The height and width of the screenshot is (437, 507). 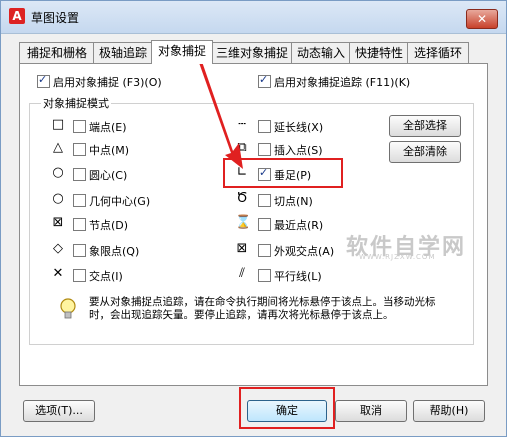 I want to click on watermark-url: WWW.RJZXW.COM, so click(x=397, y=257).